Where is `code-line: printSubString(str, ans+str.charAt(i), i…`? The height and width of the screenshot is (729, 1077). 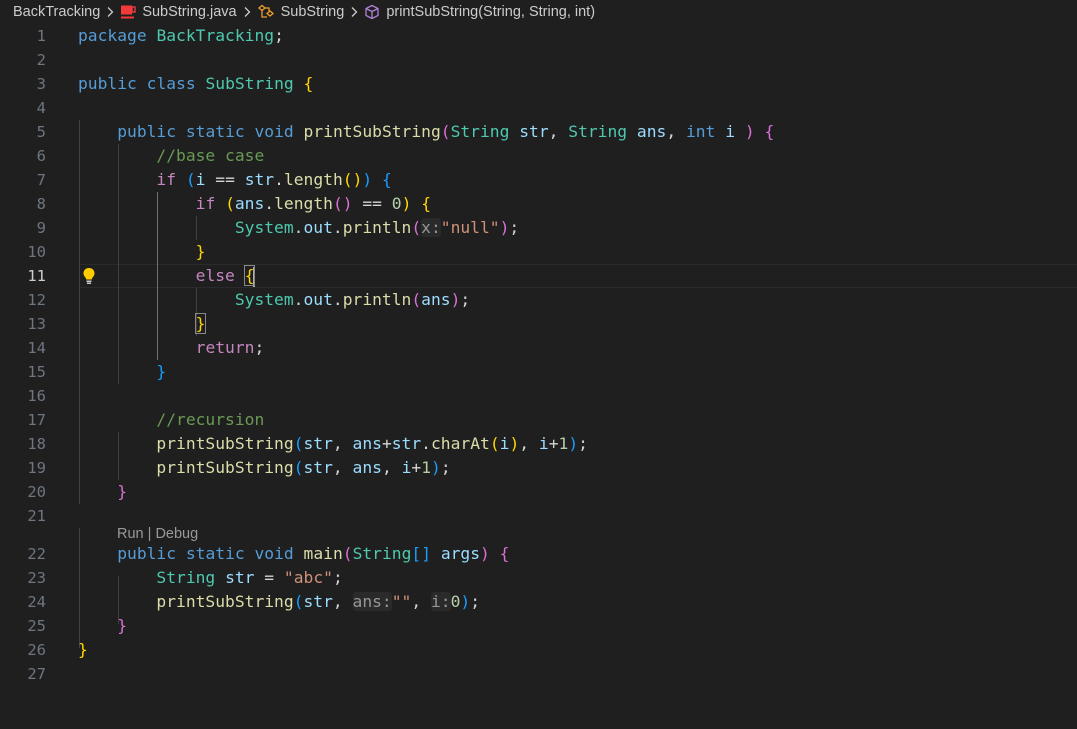 code-line: printSubString(str, ans+str.charAt(i), i… is located at coordinates (333, 444).